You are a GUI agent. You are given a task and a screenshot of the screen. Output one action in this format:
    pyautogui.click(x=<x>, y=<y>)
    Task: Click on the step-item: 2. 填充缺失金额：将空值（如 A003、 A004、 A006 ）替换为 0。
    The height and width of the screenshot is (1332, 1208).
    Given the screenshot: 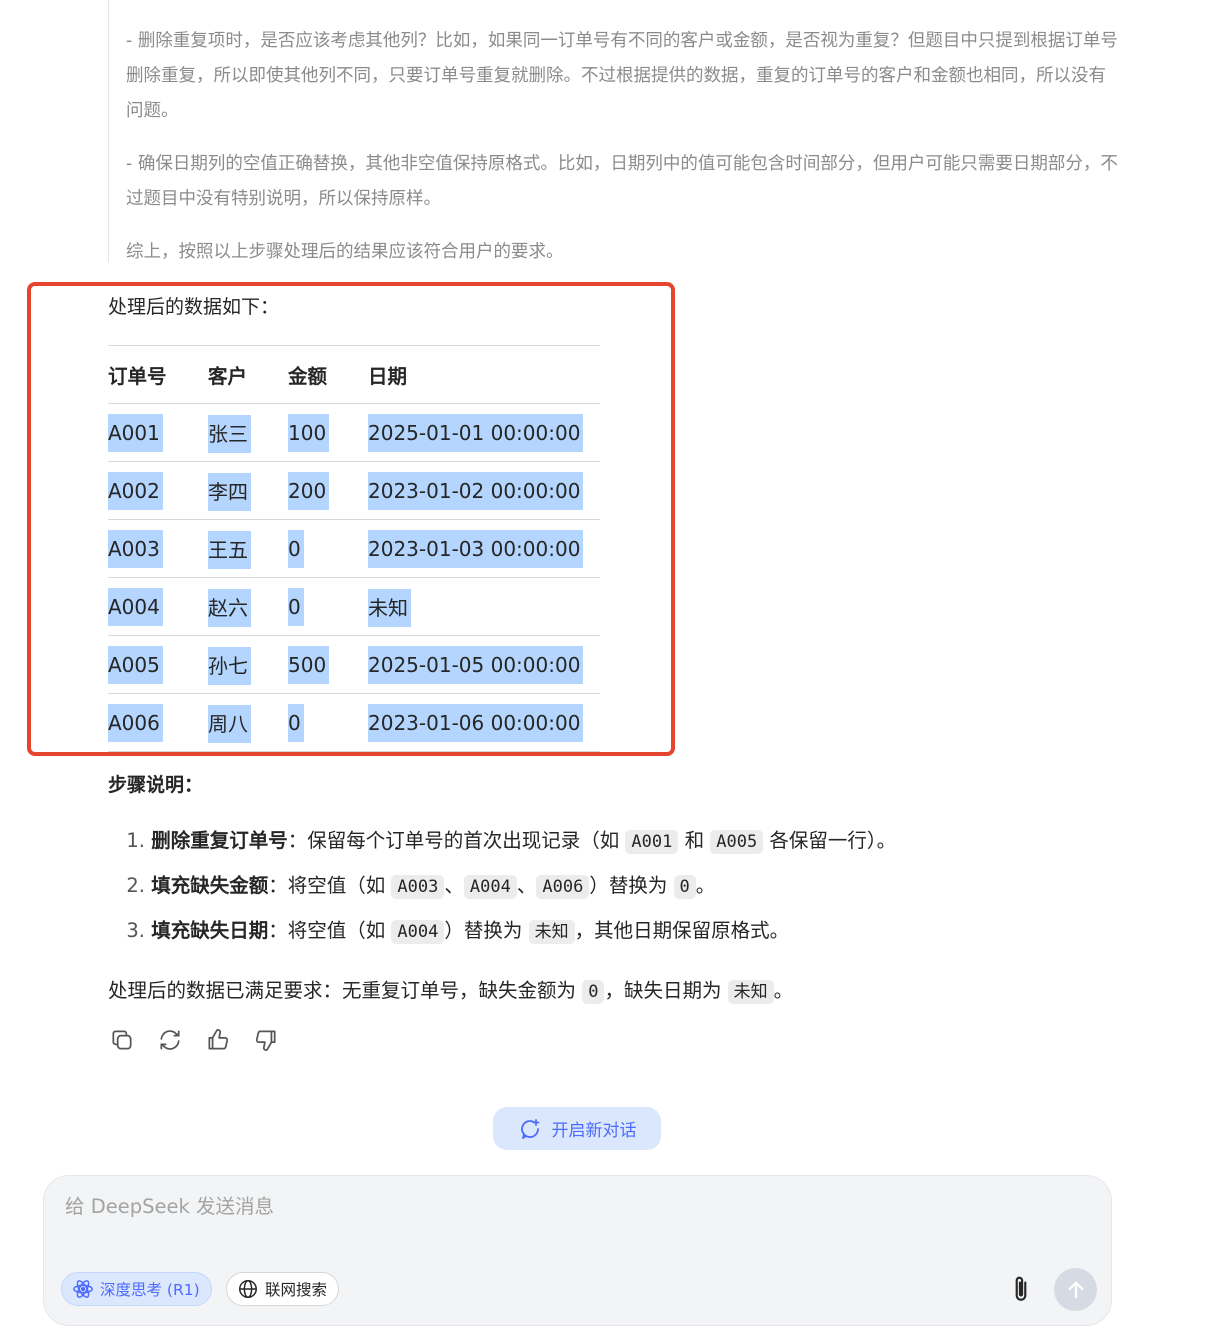 What is the action you would take?
    pyautogui.click(x=502, y=891)
    